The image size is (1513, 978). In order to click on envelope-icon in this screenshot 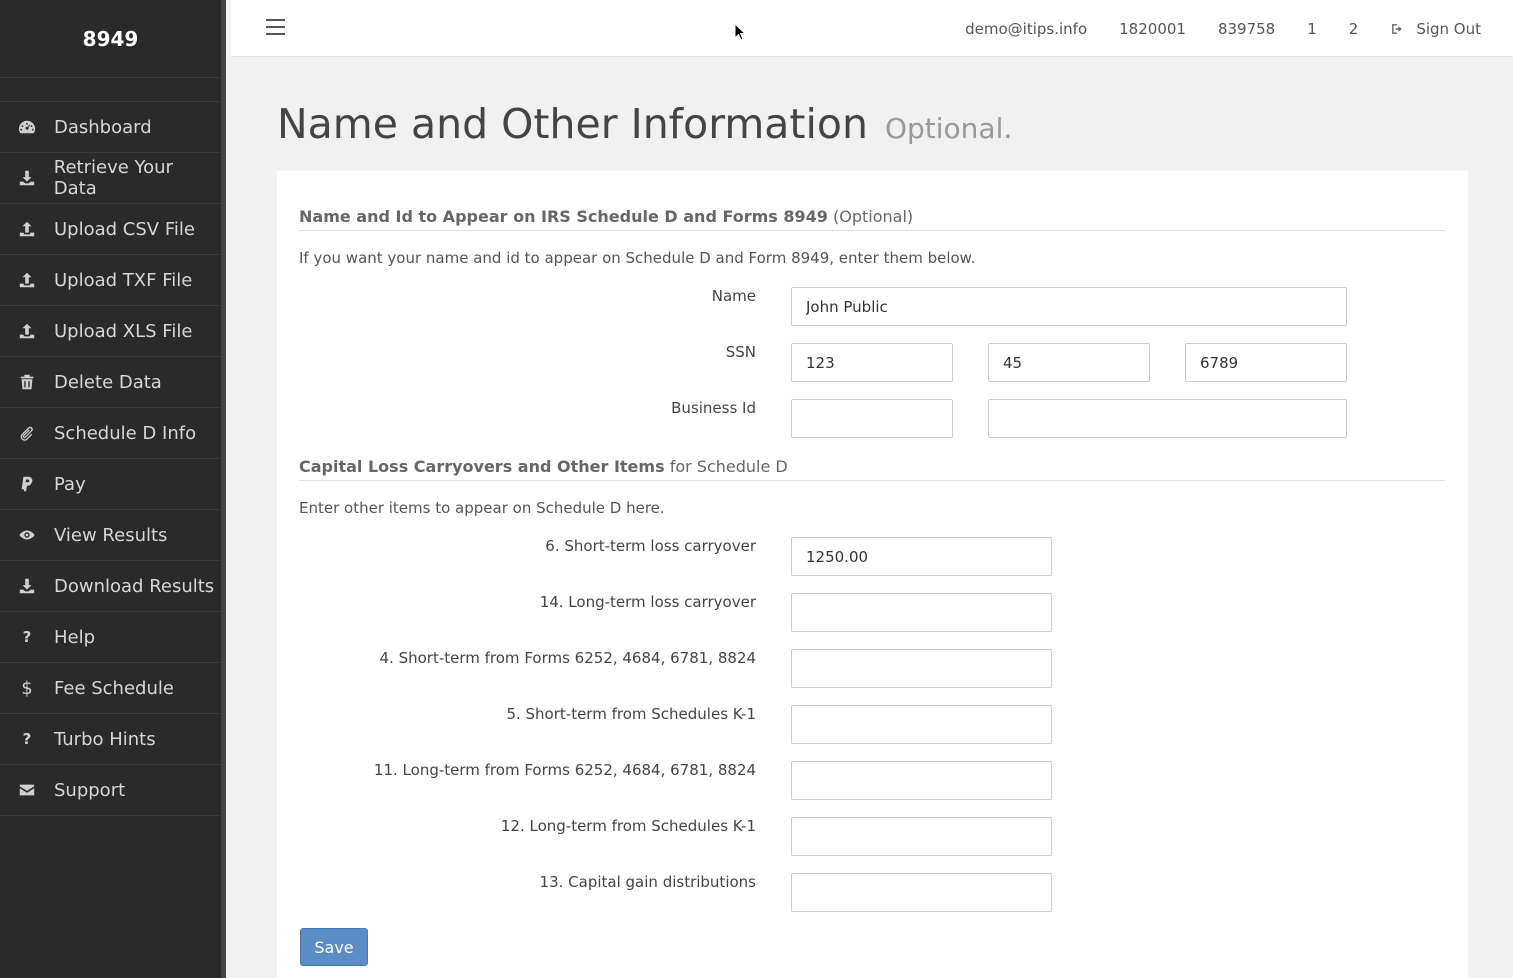, I will do `click(27, 790)`.